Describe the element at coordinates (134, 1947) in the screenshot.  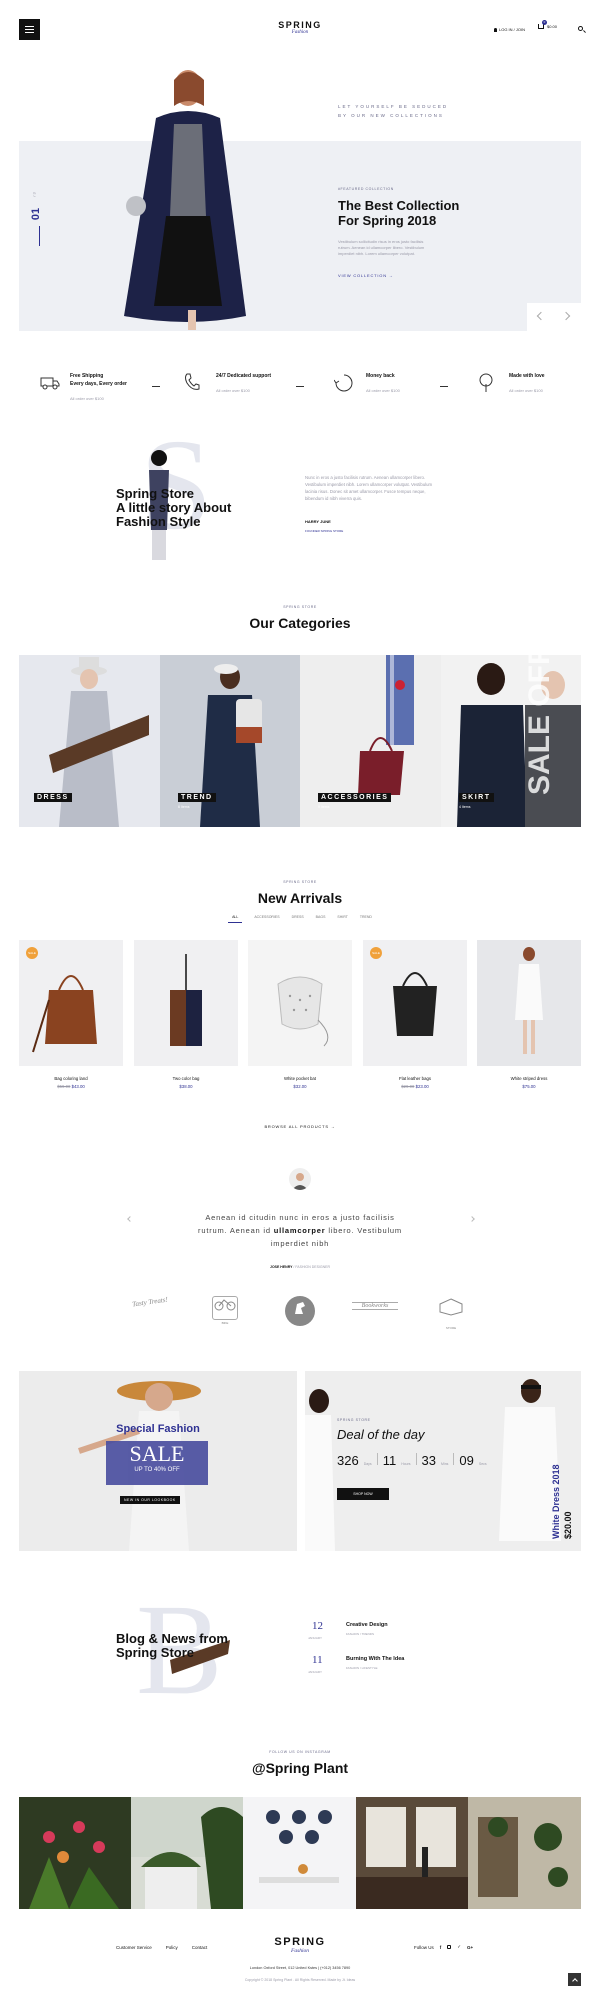
I see `footer-link-customer-service: Customer Service` at that location.